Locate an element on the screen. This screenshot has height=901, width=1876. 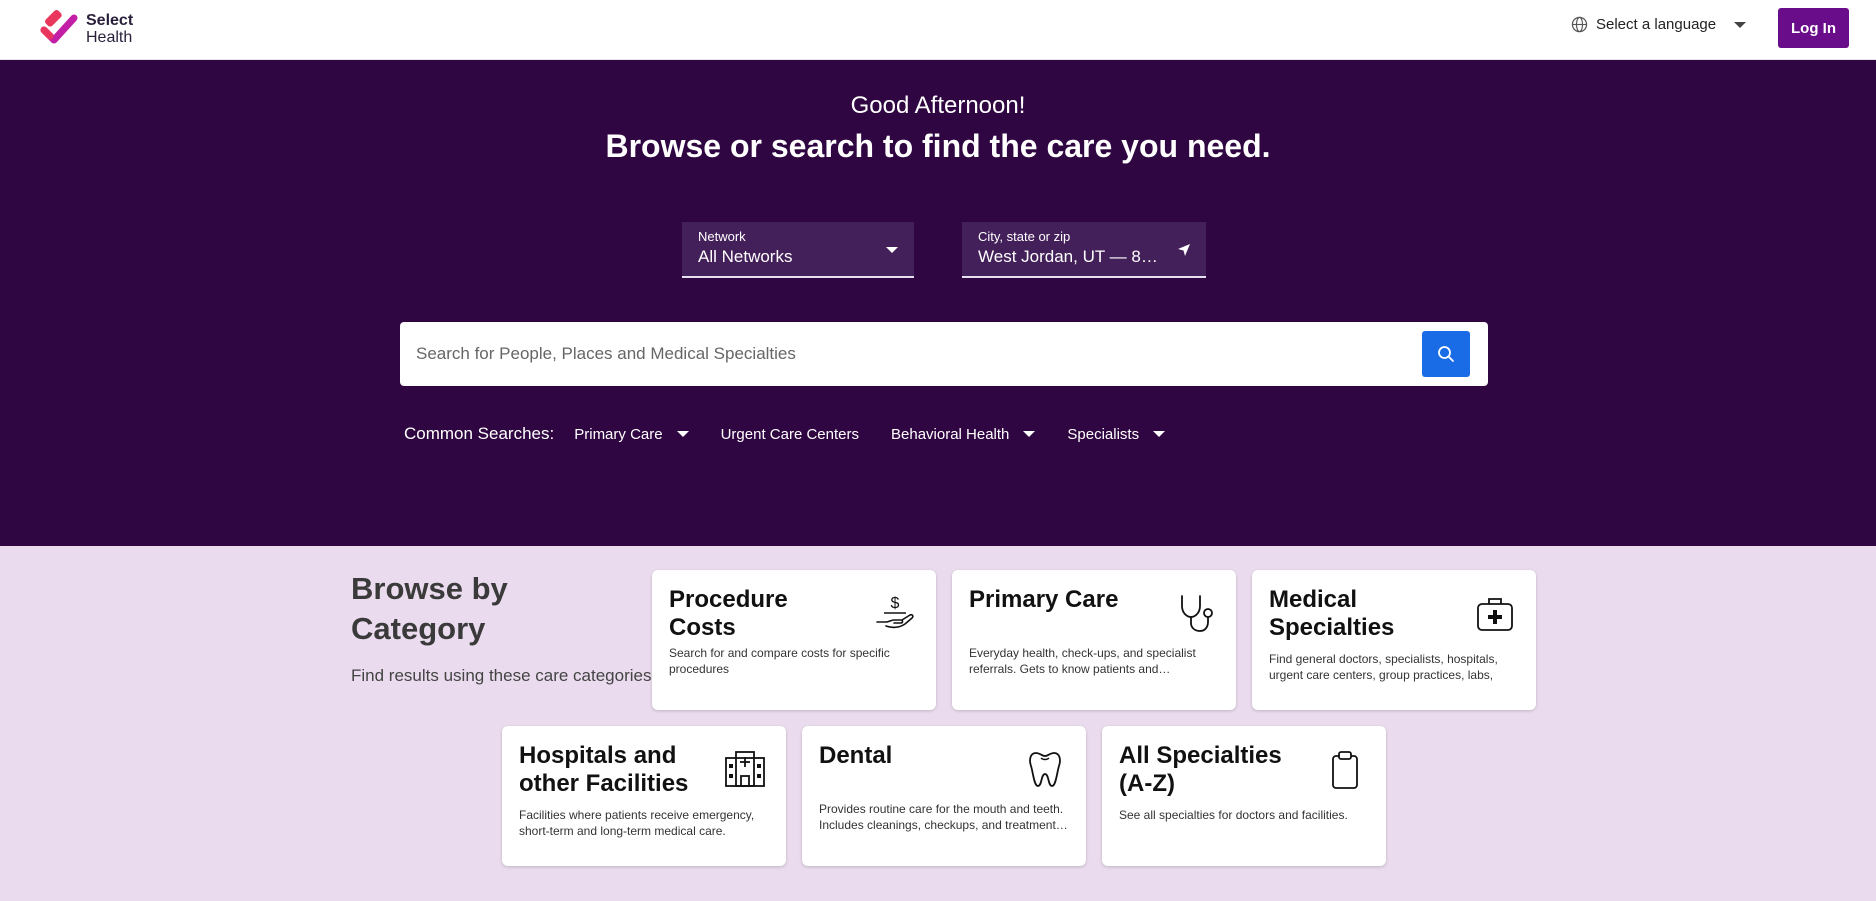
chip-label: Urgent Care Centers is located at coordinates (789, 434).